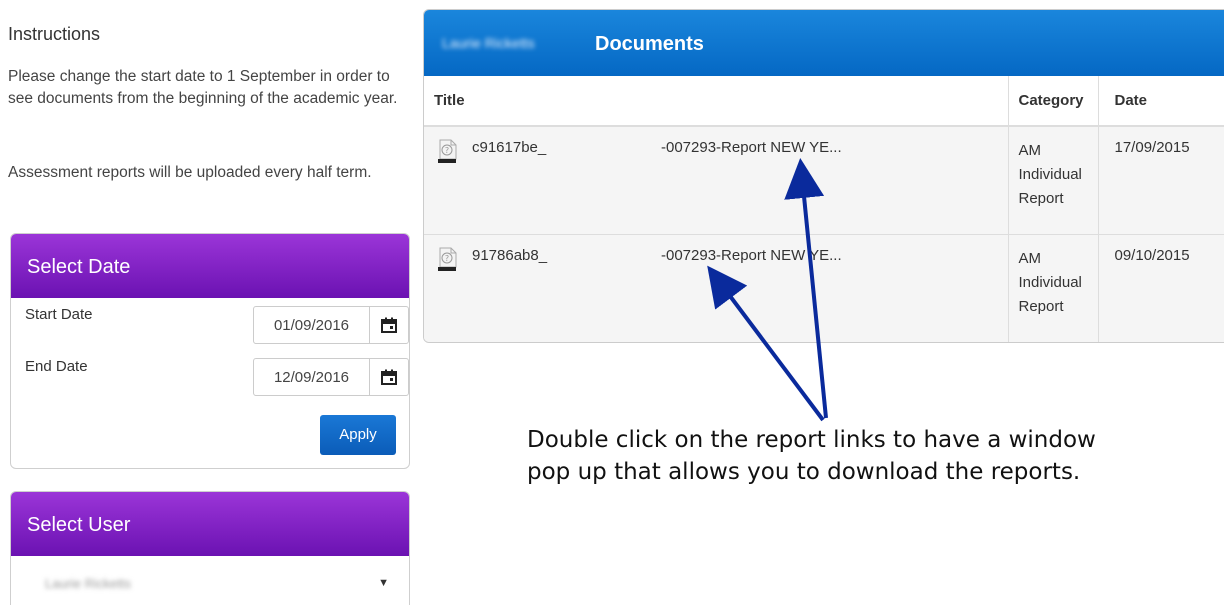 The height and width of the screenshot is (605, 1224). What do you see at coordinates (716, 101) in the screenshot?
I see `column-header-title: Title` at bounding box center [716, 101].